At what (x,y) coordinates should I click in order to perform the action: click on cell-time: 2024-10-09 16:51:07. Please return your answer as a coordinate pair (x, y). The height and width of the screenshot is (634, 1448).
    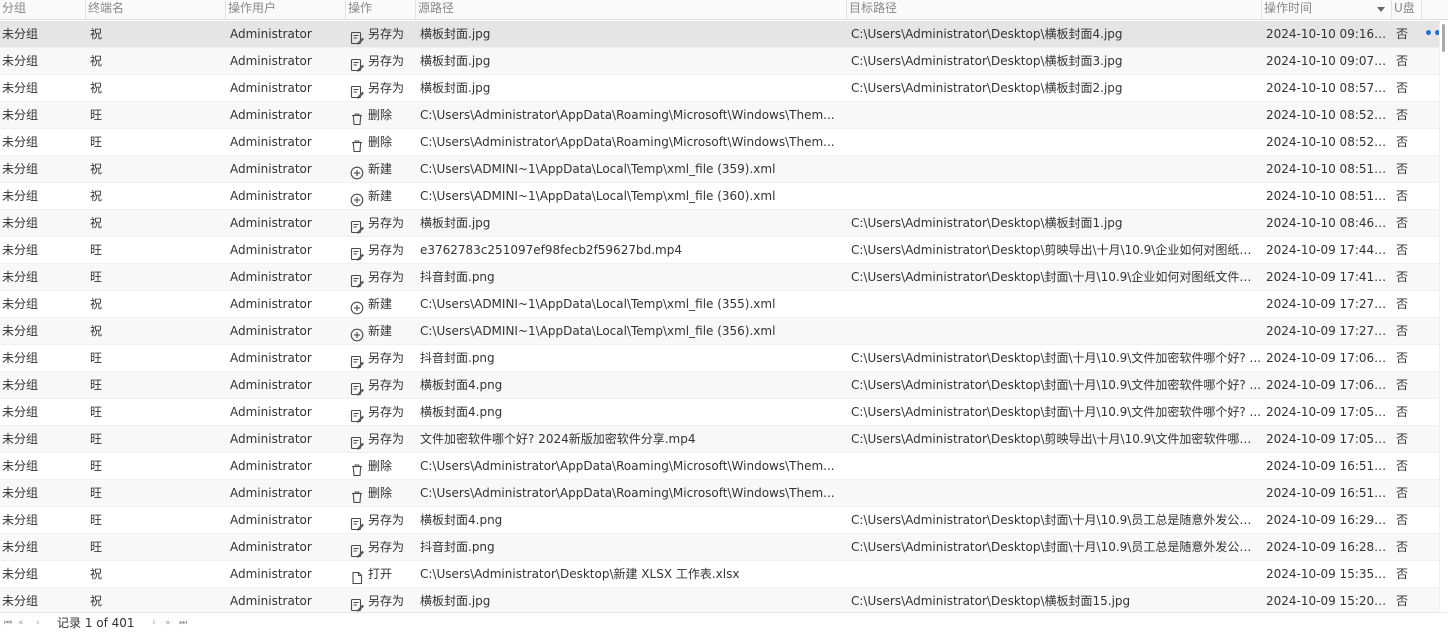
    Looking at the image, I should click on (1327, 466).